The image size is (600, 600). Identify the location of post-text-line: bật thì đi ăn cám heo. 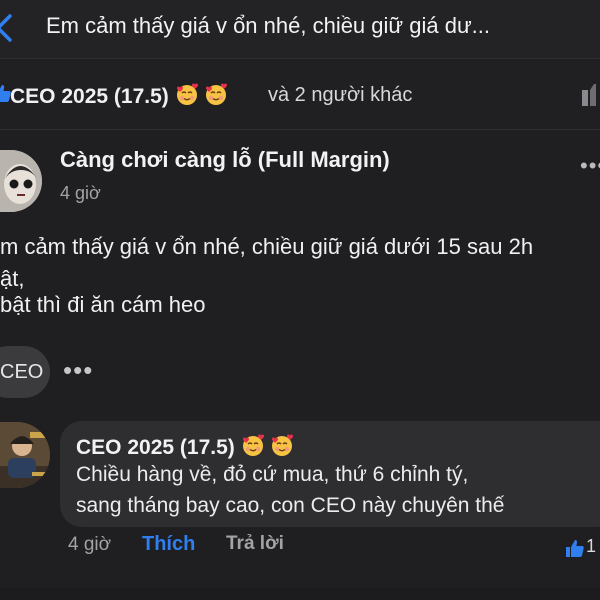
(103, 304).